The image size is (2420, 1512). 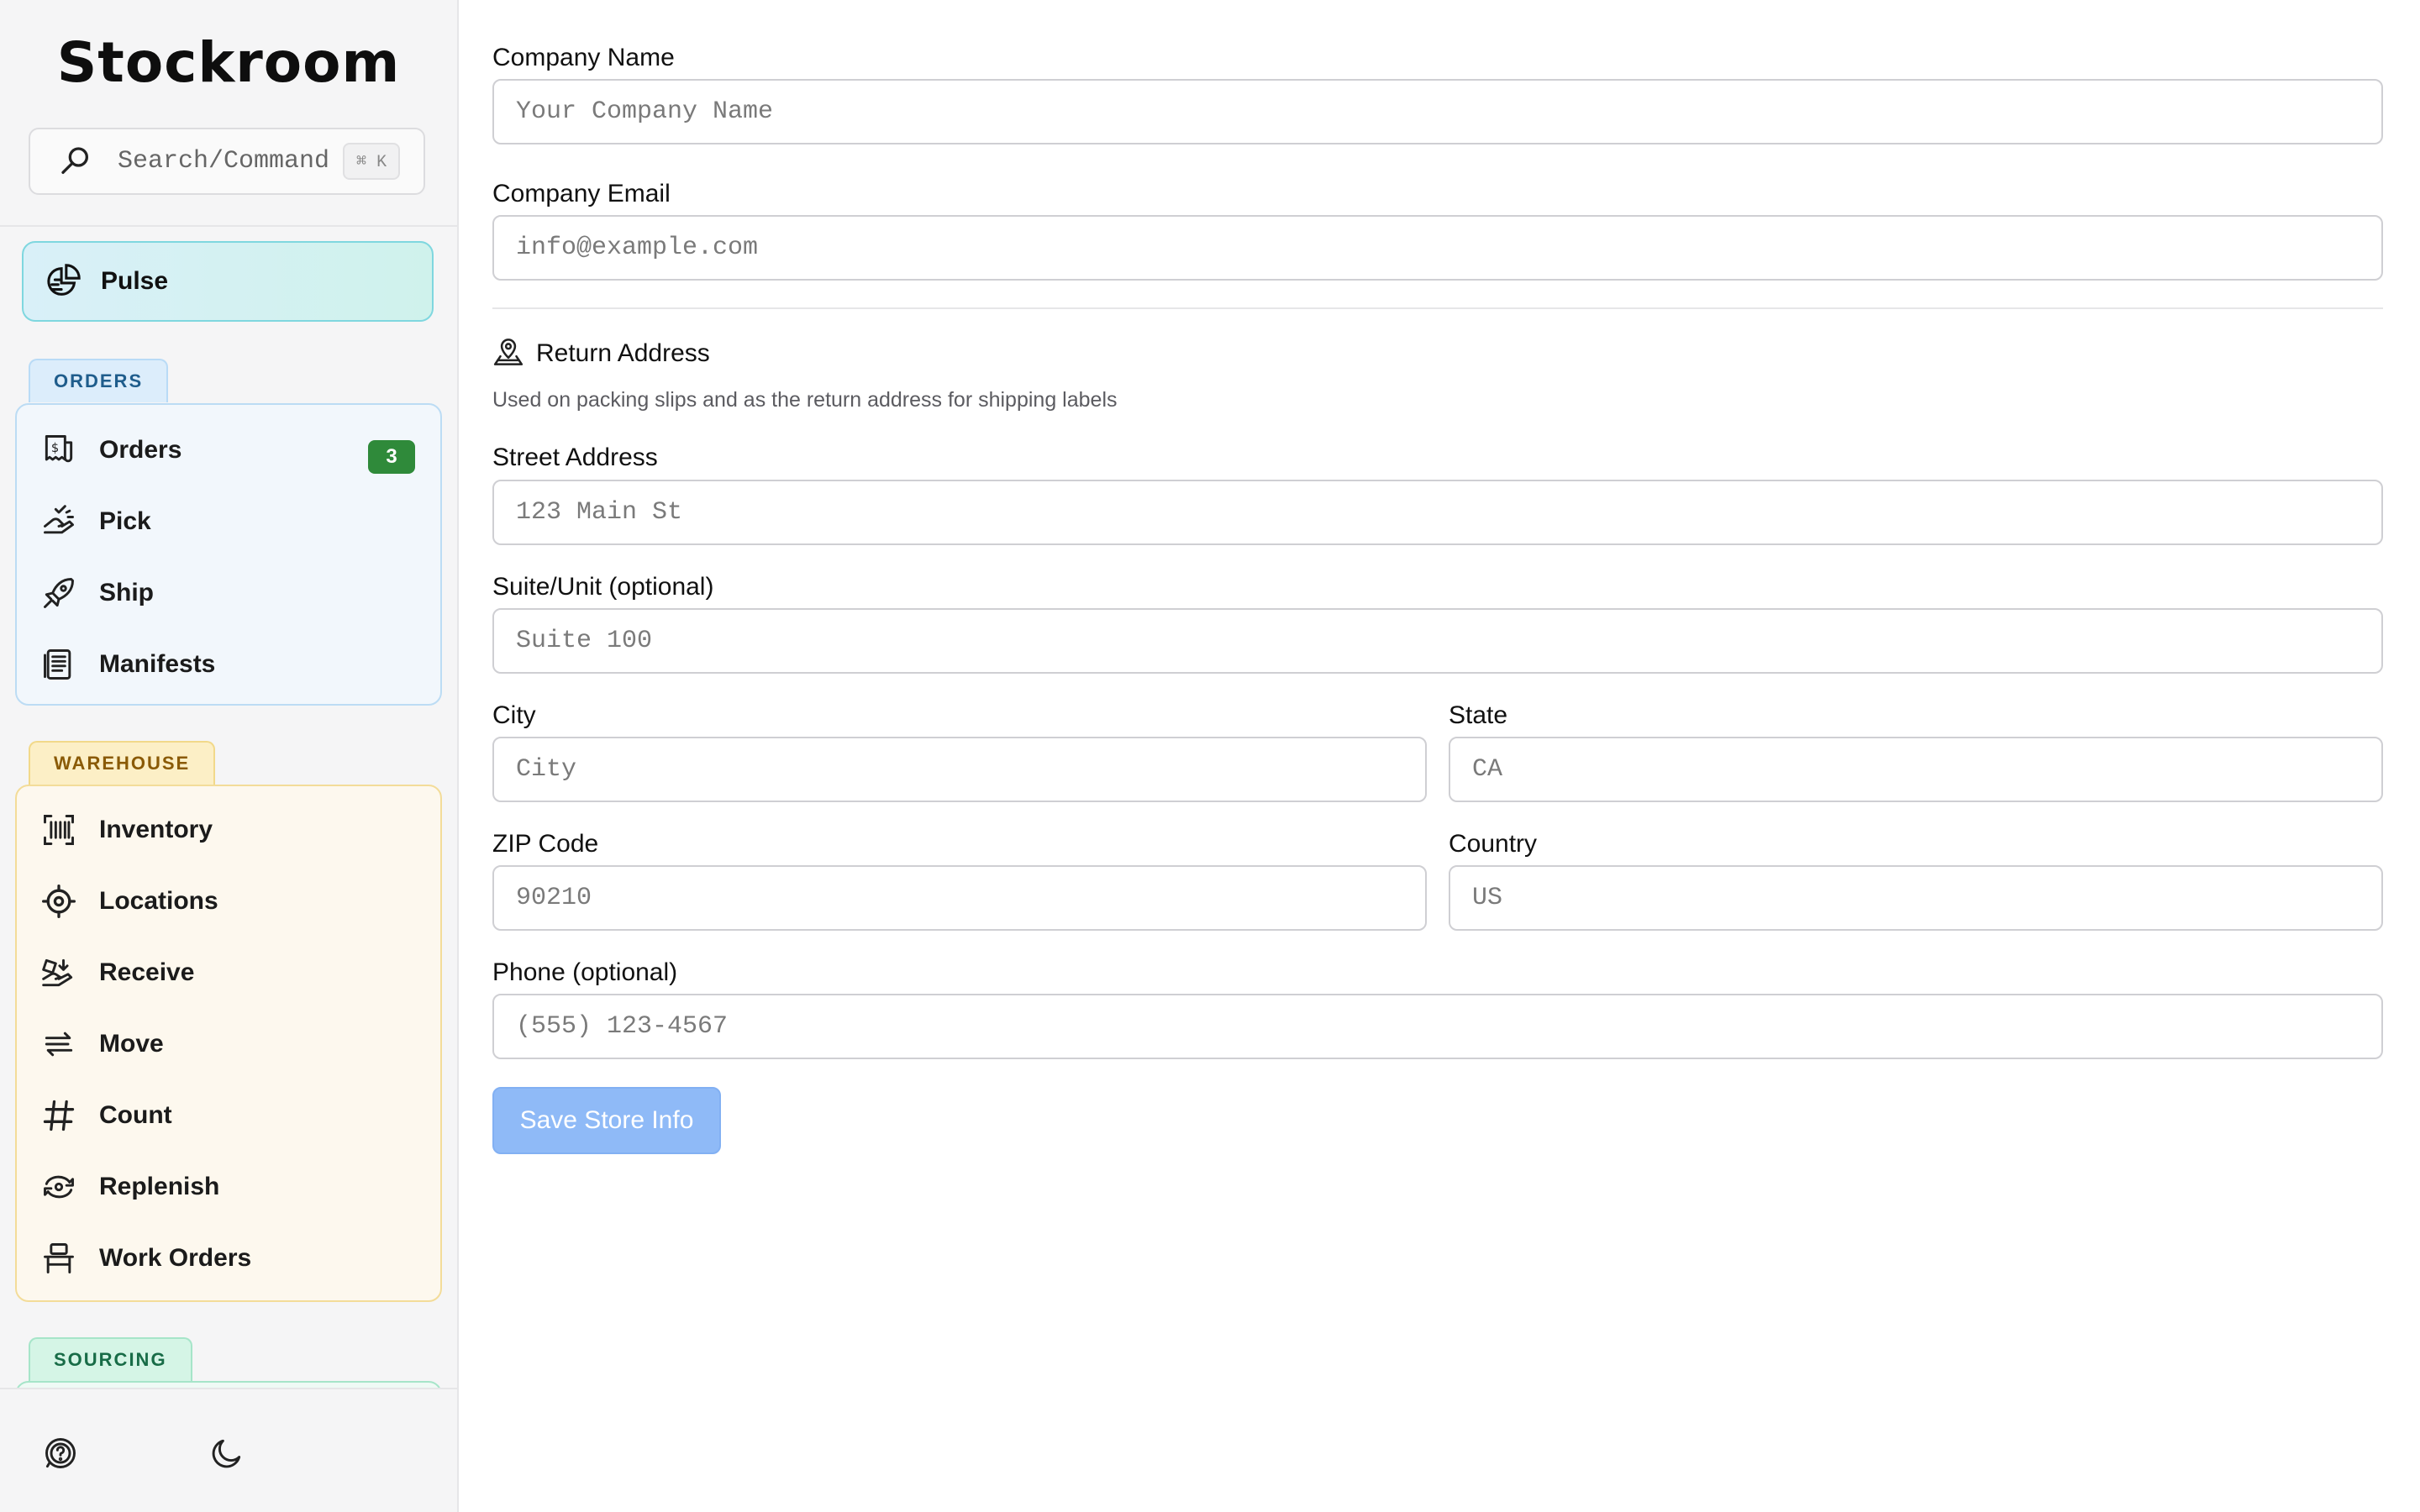 I want to click on sidebar-item-locations: Locations, so click(x=228, y=901).